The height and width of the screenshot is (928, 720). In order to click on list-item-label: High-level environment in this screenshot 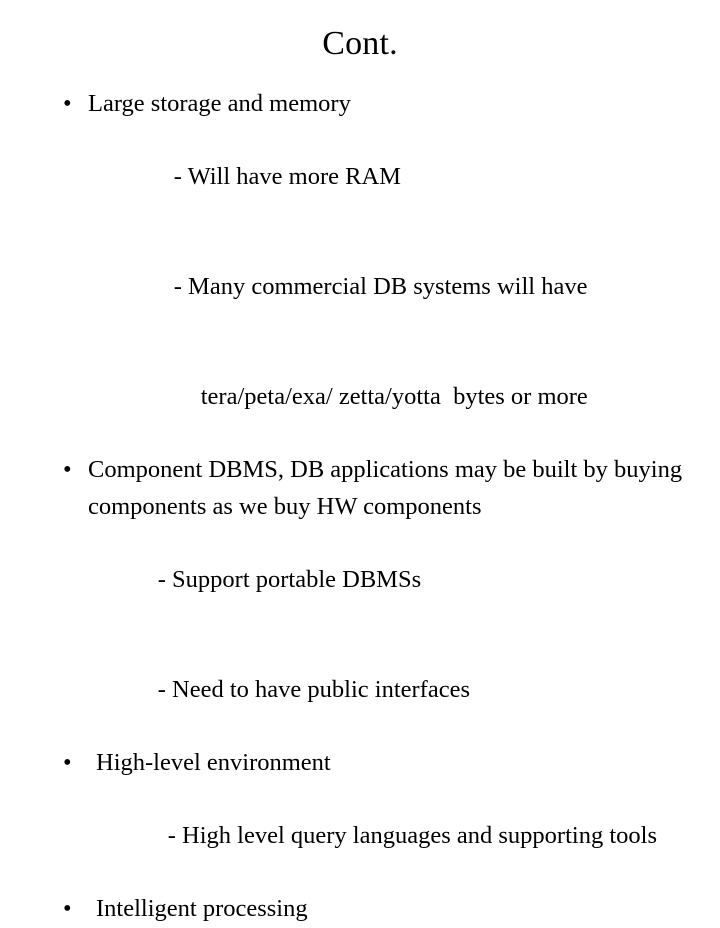, I will do `click(213, 762)`.